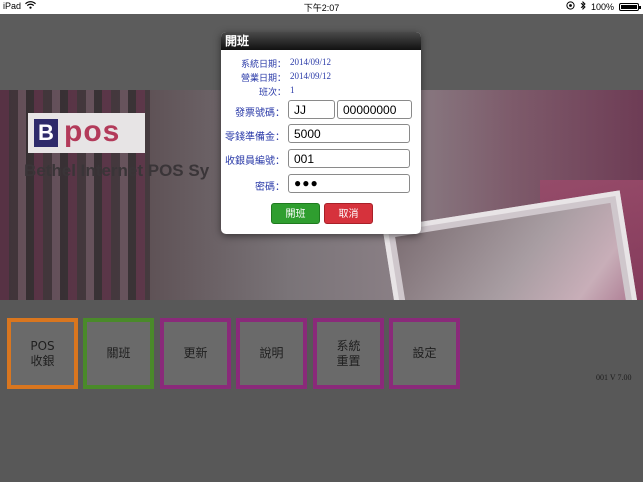 This screenshot has height=482, width=643. Describe the element at coordinates (602, 6) in the screenshot. I see `battery-percent: 100%` at that location.